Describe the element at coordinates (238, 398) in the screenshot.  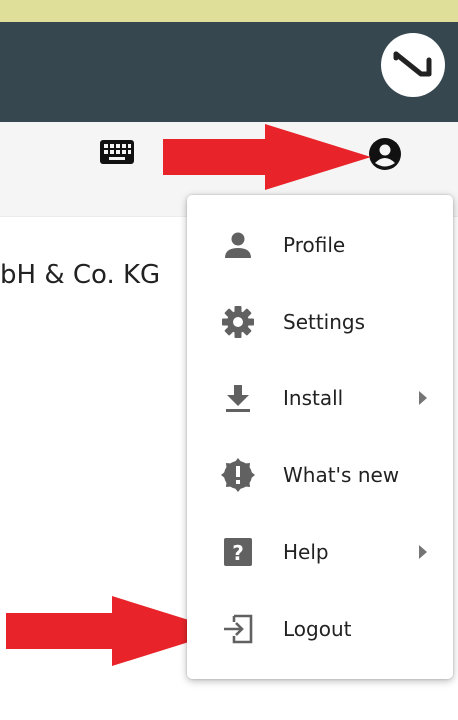
I see `download-icon` at that location.